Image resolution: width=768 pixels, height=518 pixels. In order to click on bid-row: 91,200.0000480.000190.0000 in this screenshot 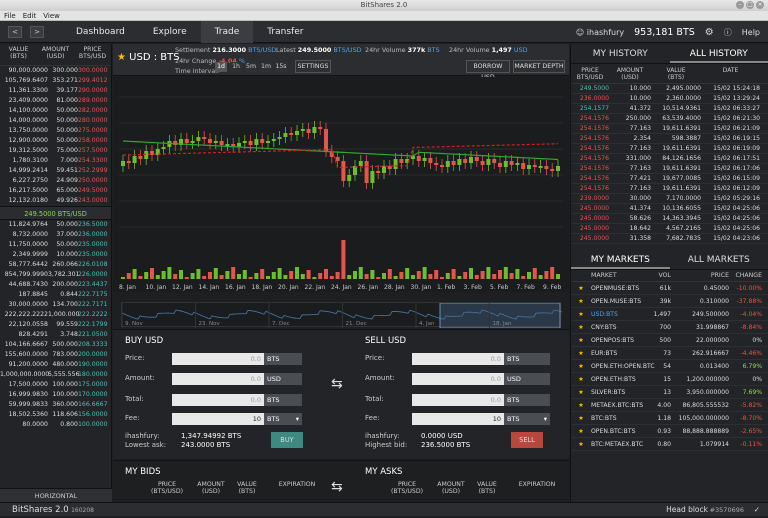, I will do `click(55, 365)`.